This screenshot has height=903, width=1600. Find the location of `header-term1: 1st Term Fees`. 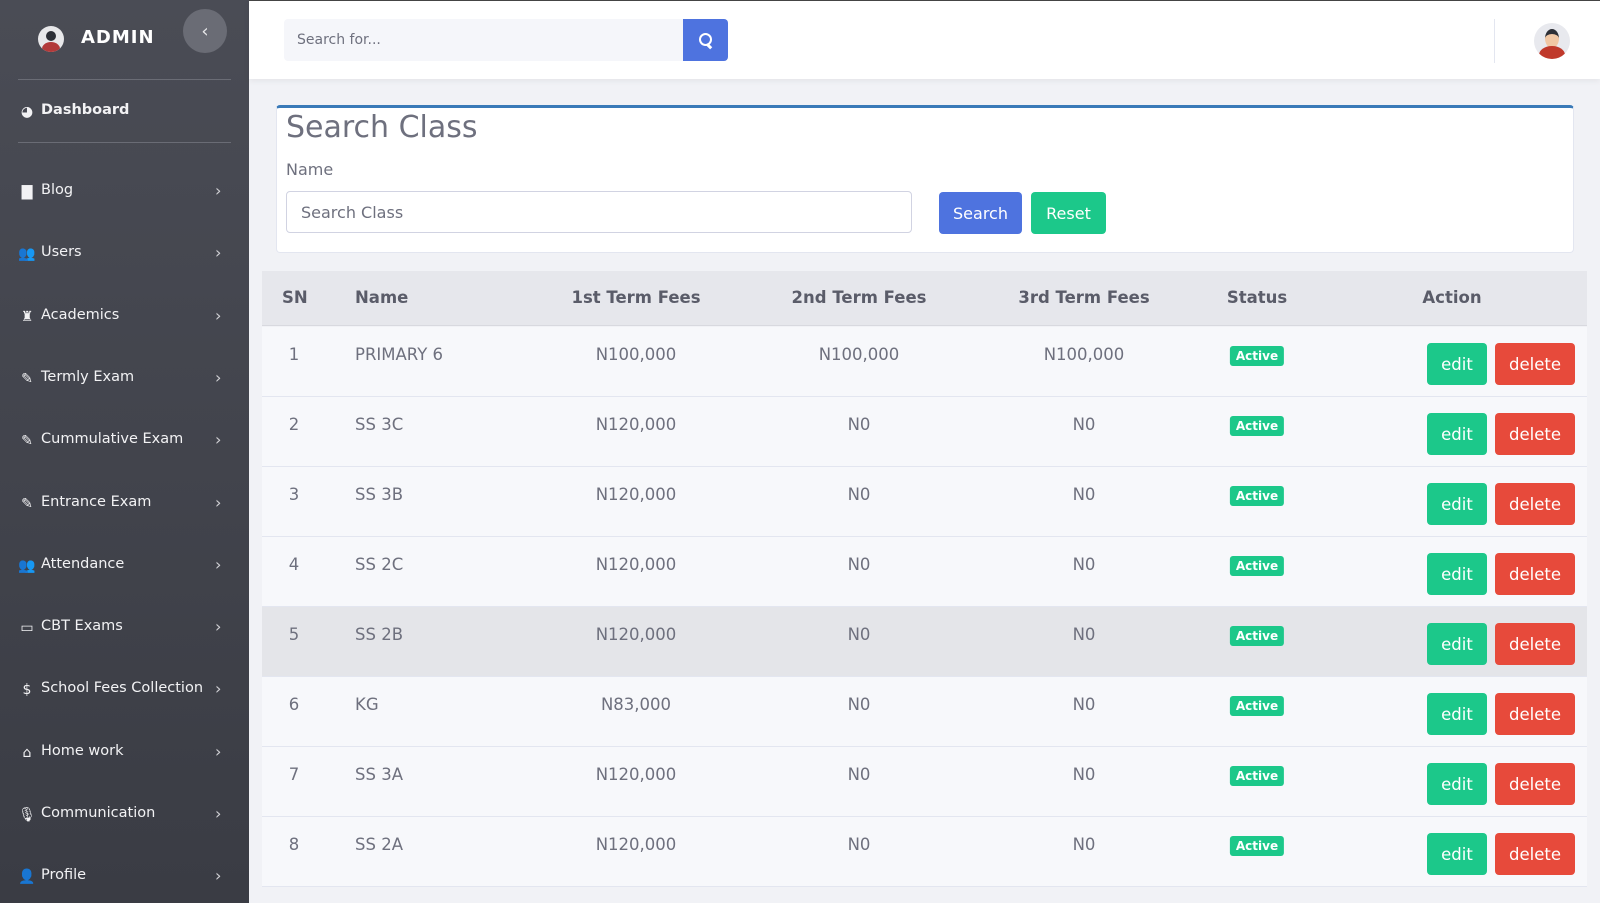

header-term1: 1st Term Fees is located at coordinates (636, 297).